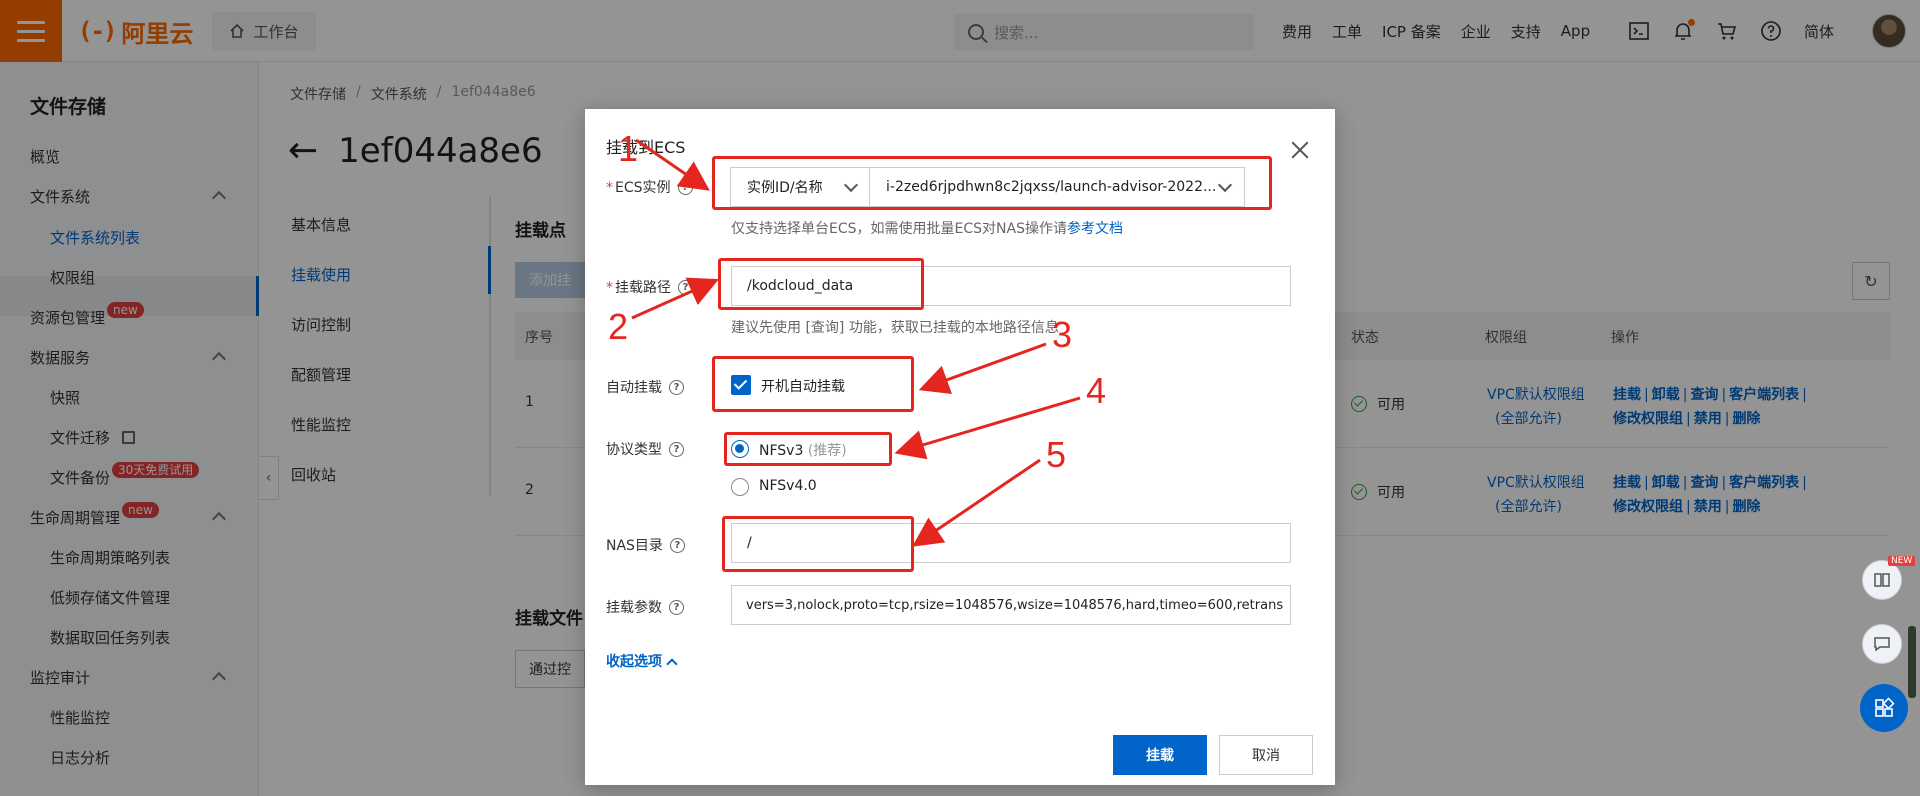 This screenshot has width=1920, height=796. I want to click on nas-dir-label: NAS目录?, so click(645, 545).